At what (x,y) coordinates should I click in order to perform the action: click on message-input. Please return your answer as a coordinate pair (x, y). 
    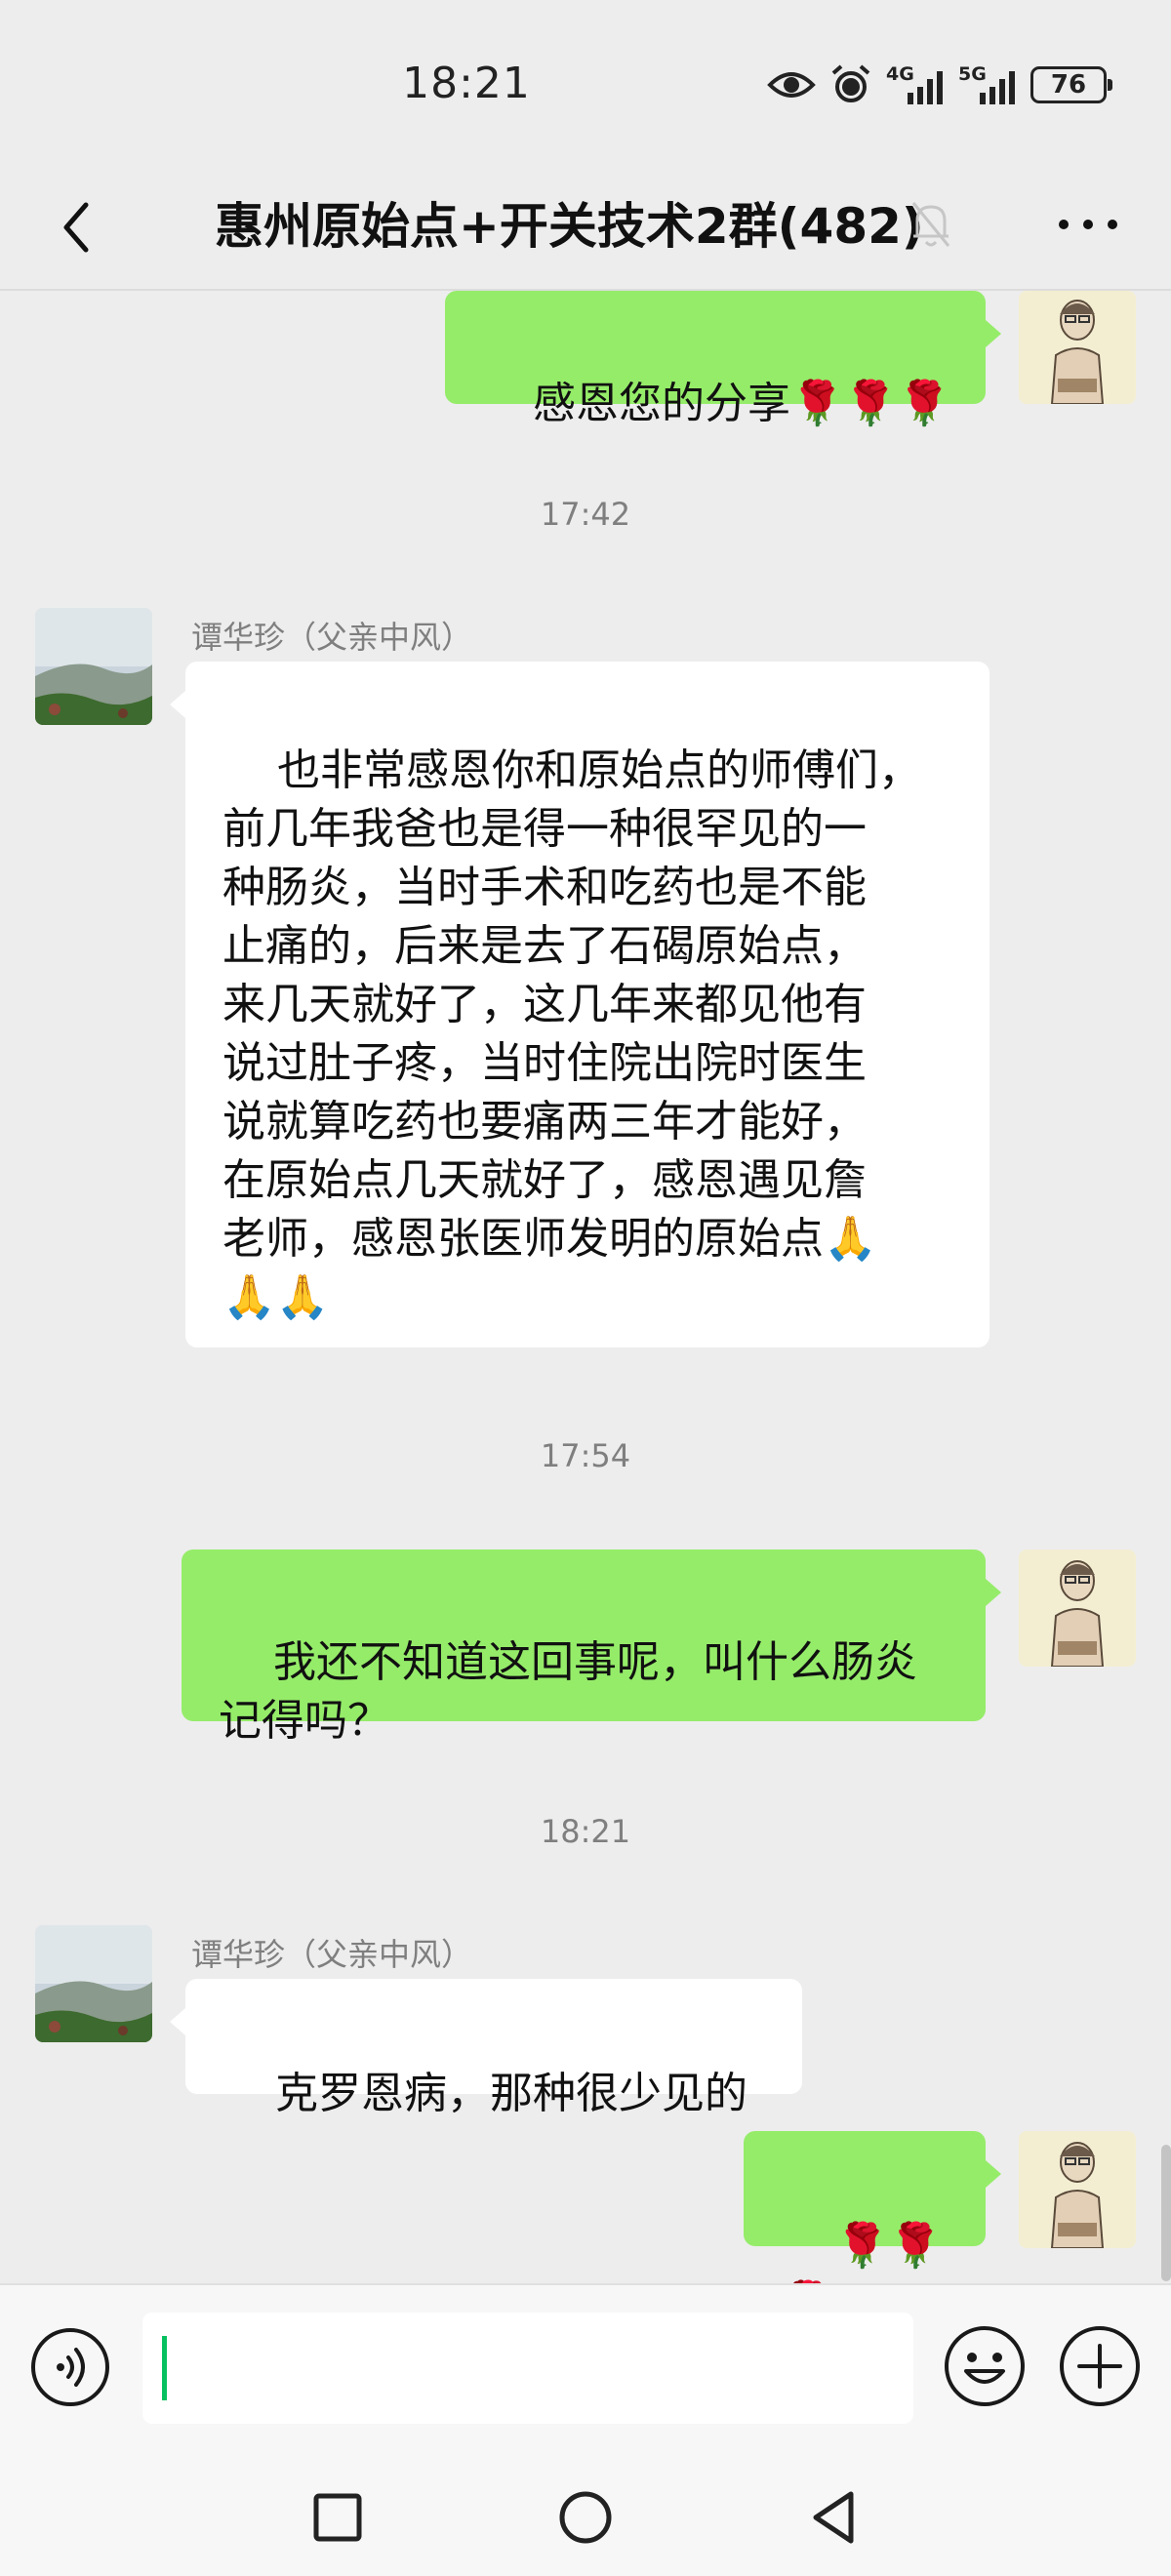
    Looking at the image, I should click on (527, 2368).